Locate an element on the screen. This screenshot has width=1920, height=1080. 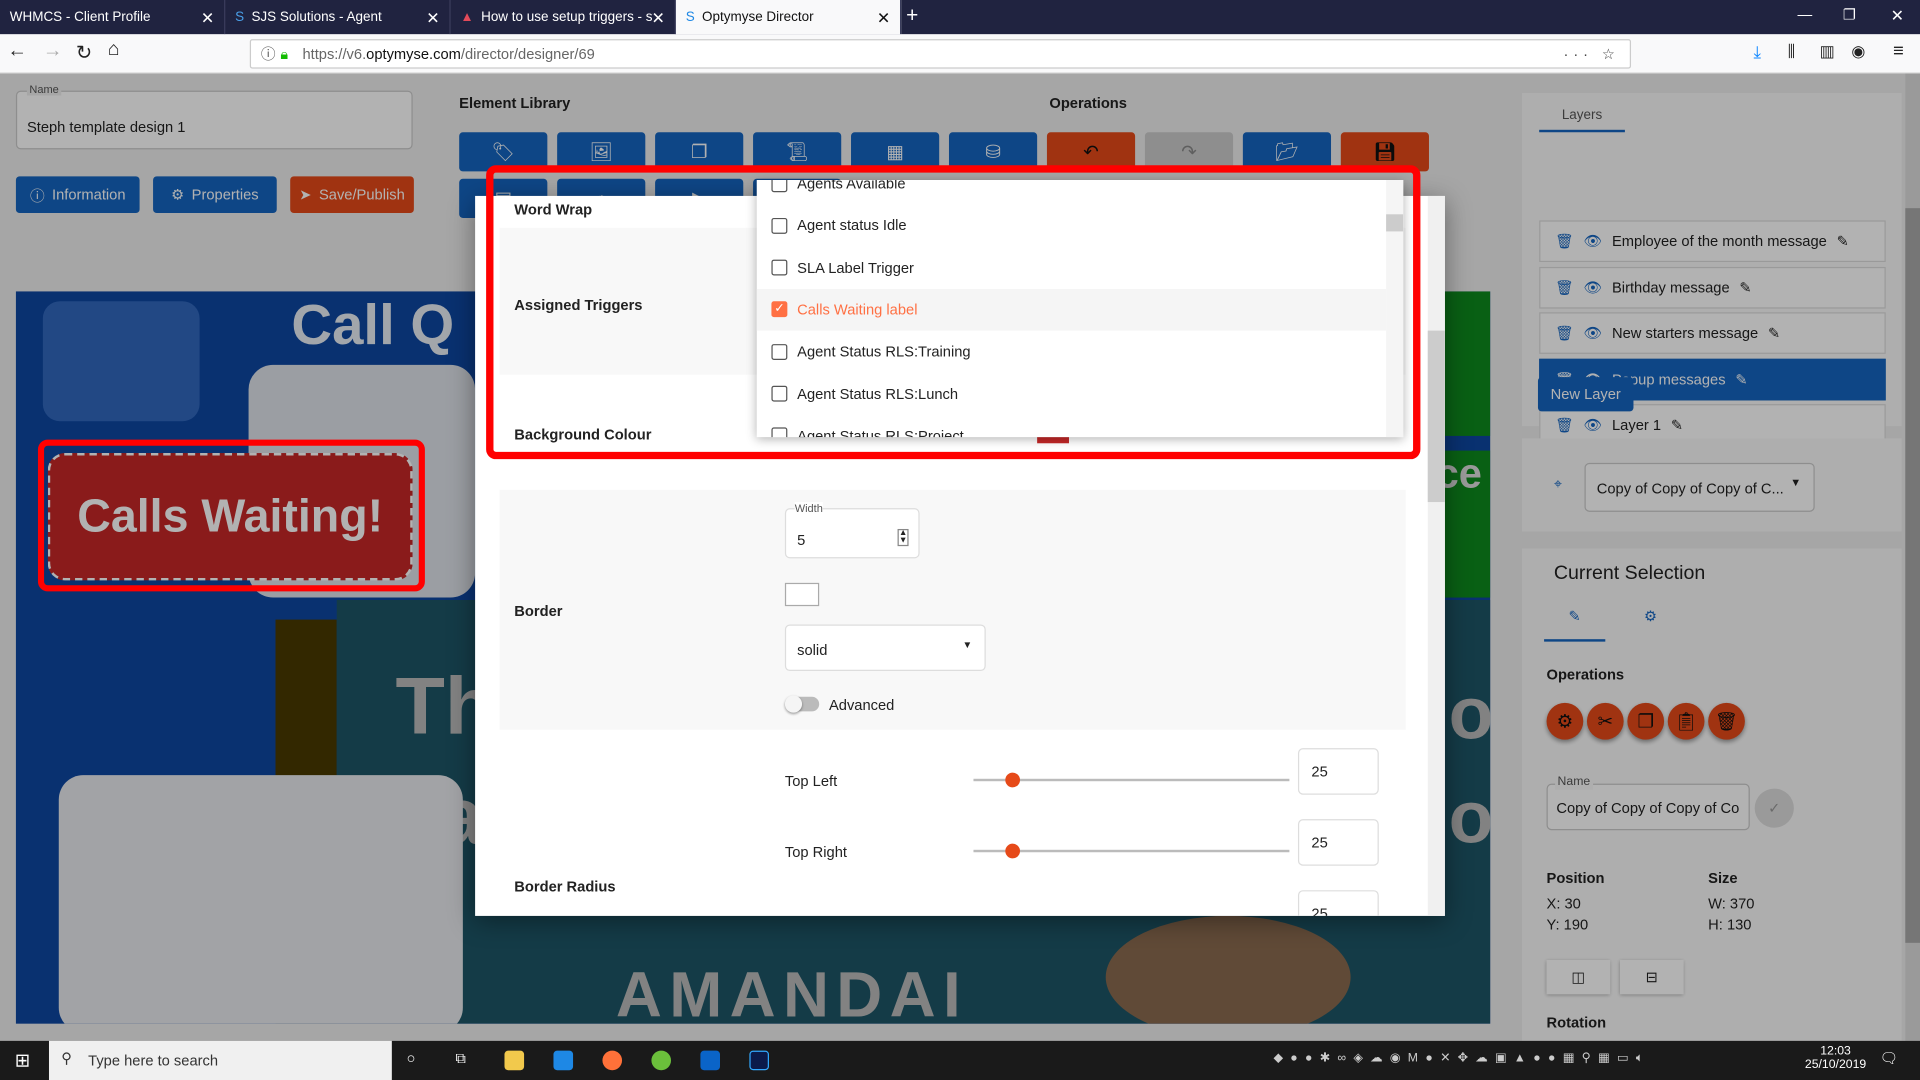
download-icon: ⤓ is located at coordinates (1757, 52).